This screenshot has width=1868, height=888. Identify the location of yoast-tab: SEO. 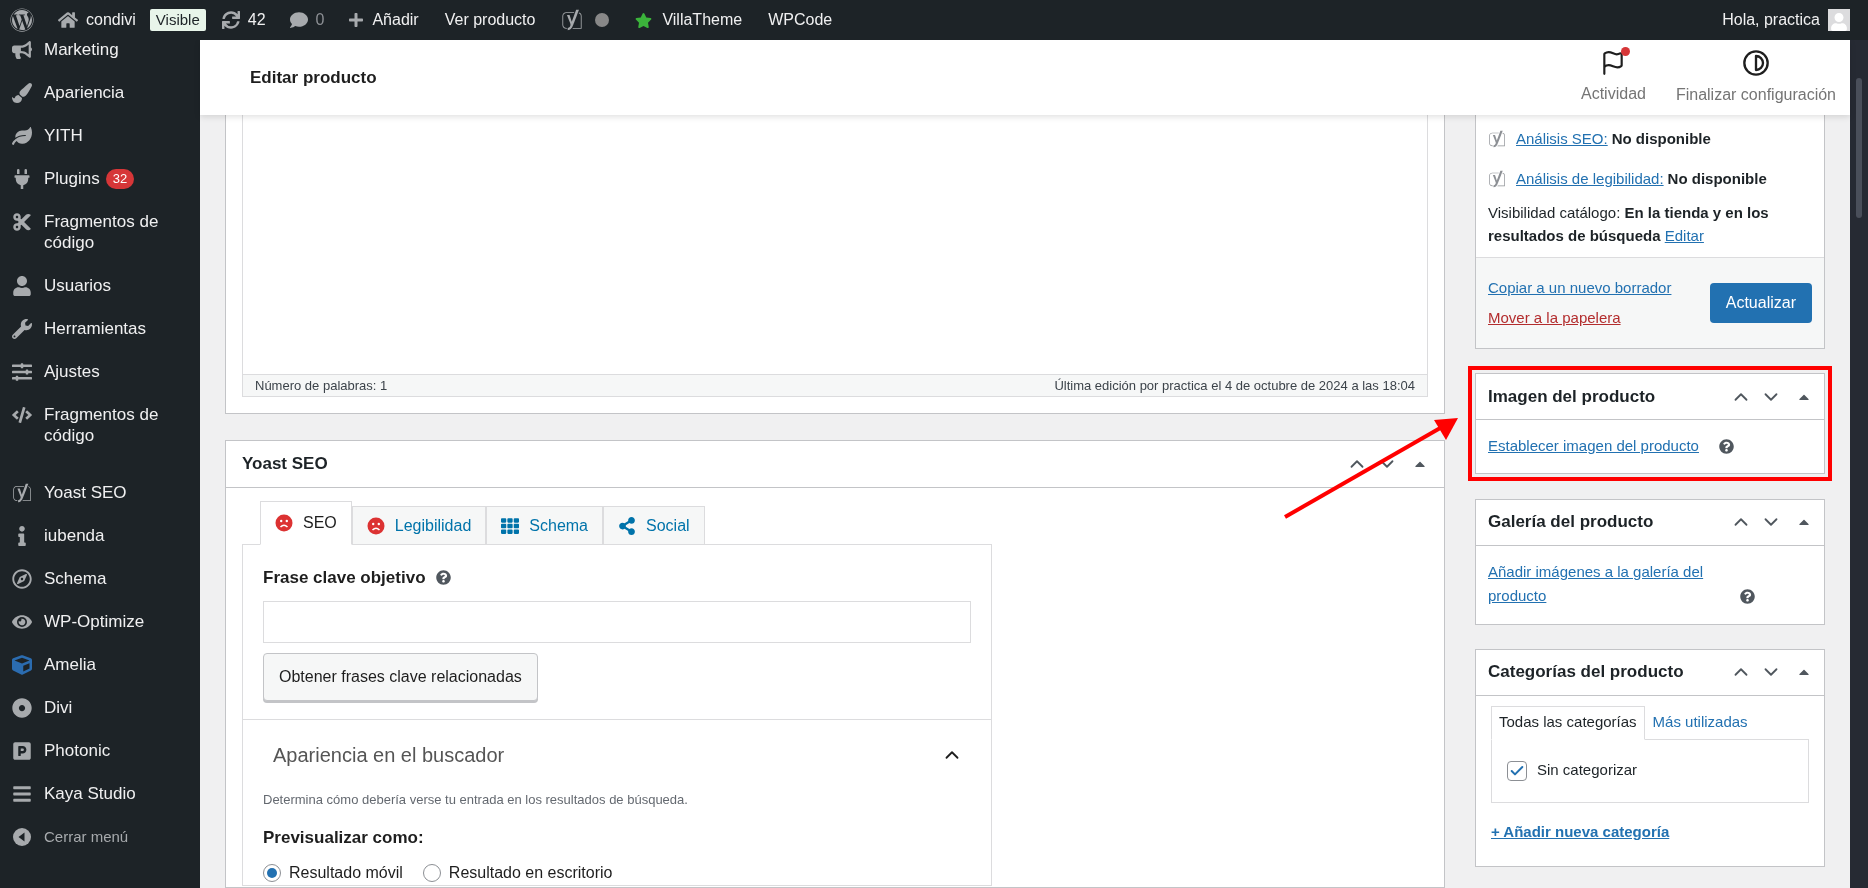
(306, 523).